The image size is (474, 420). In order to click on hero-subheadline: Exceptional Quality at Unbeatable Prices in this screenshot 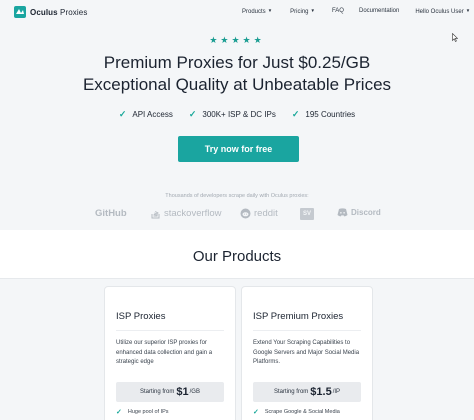, I will do `click(237, 84)`.